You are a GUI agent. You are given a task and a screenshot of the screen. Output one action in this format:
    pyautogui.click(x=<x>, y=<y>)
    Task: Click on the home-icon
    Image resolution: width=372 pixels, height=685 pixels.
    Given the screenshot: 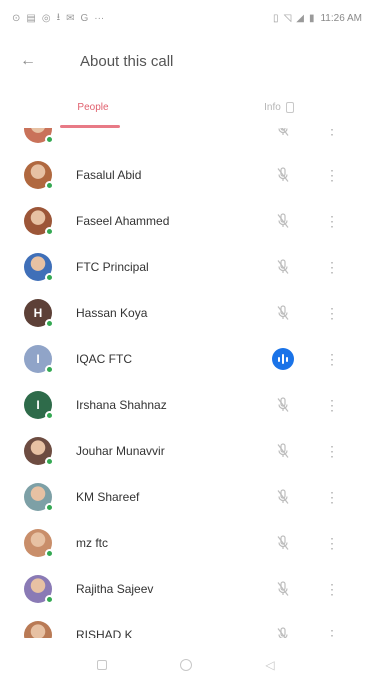 What is the action you would take?
    pyautogui.click(x=186, y=665)
    